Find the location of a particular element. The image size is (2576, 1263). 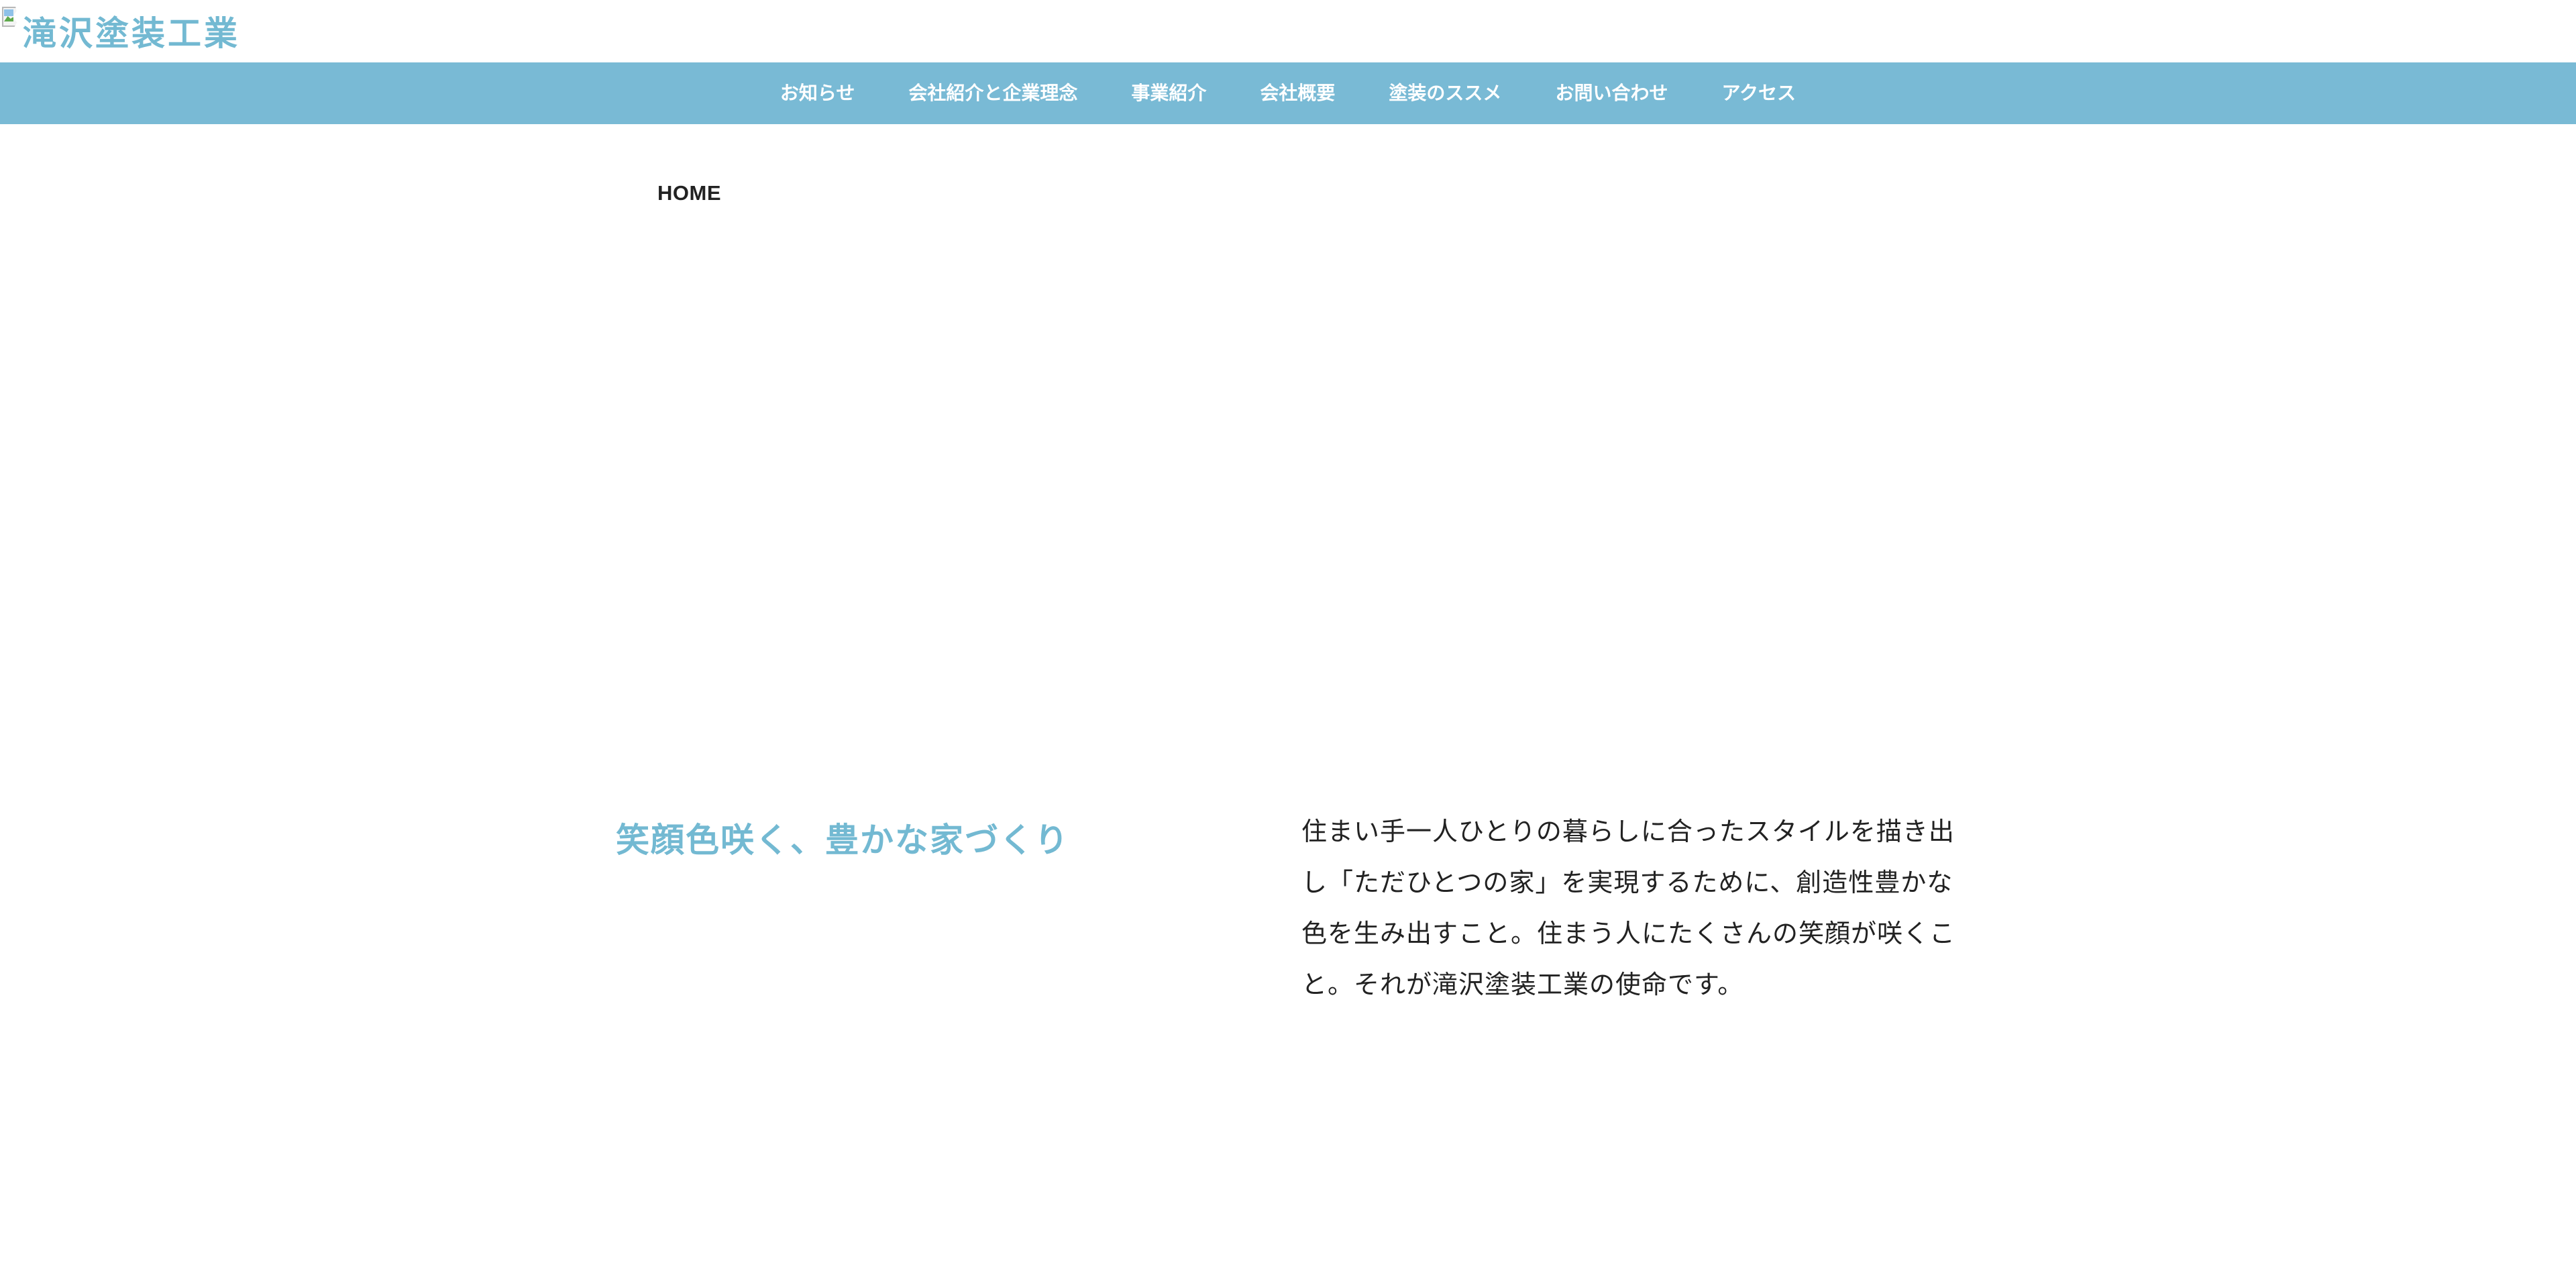

nav-item-contact: お問い合わせ is located at coordinates (1611, 93).